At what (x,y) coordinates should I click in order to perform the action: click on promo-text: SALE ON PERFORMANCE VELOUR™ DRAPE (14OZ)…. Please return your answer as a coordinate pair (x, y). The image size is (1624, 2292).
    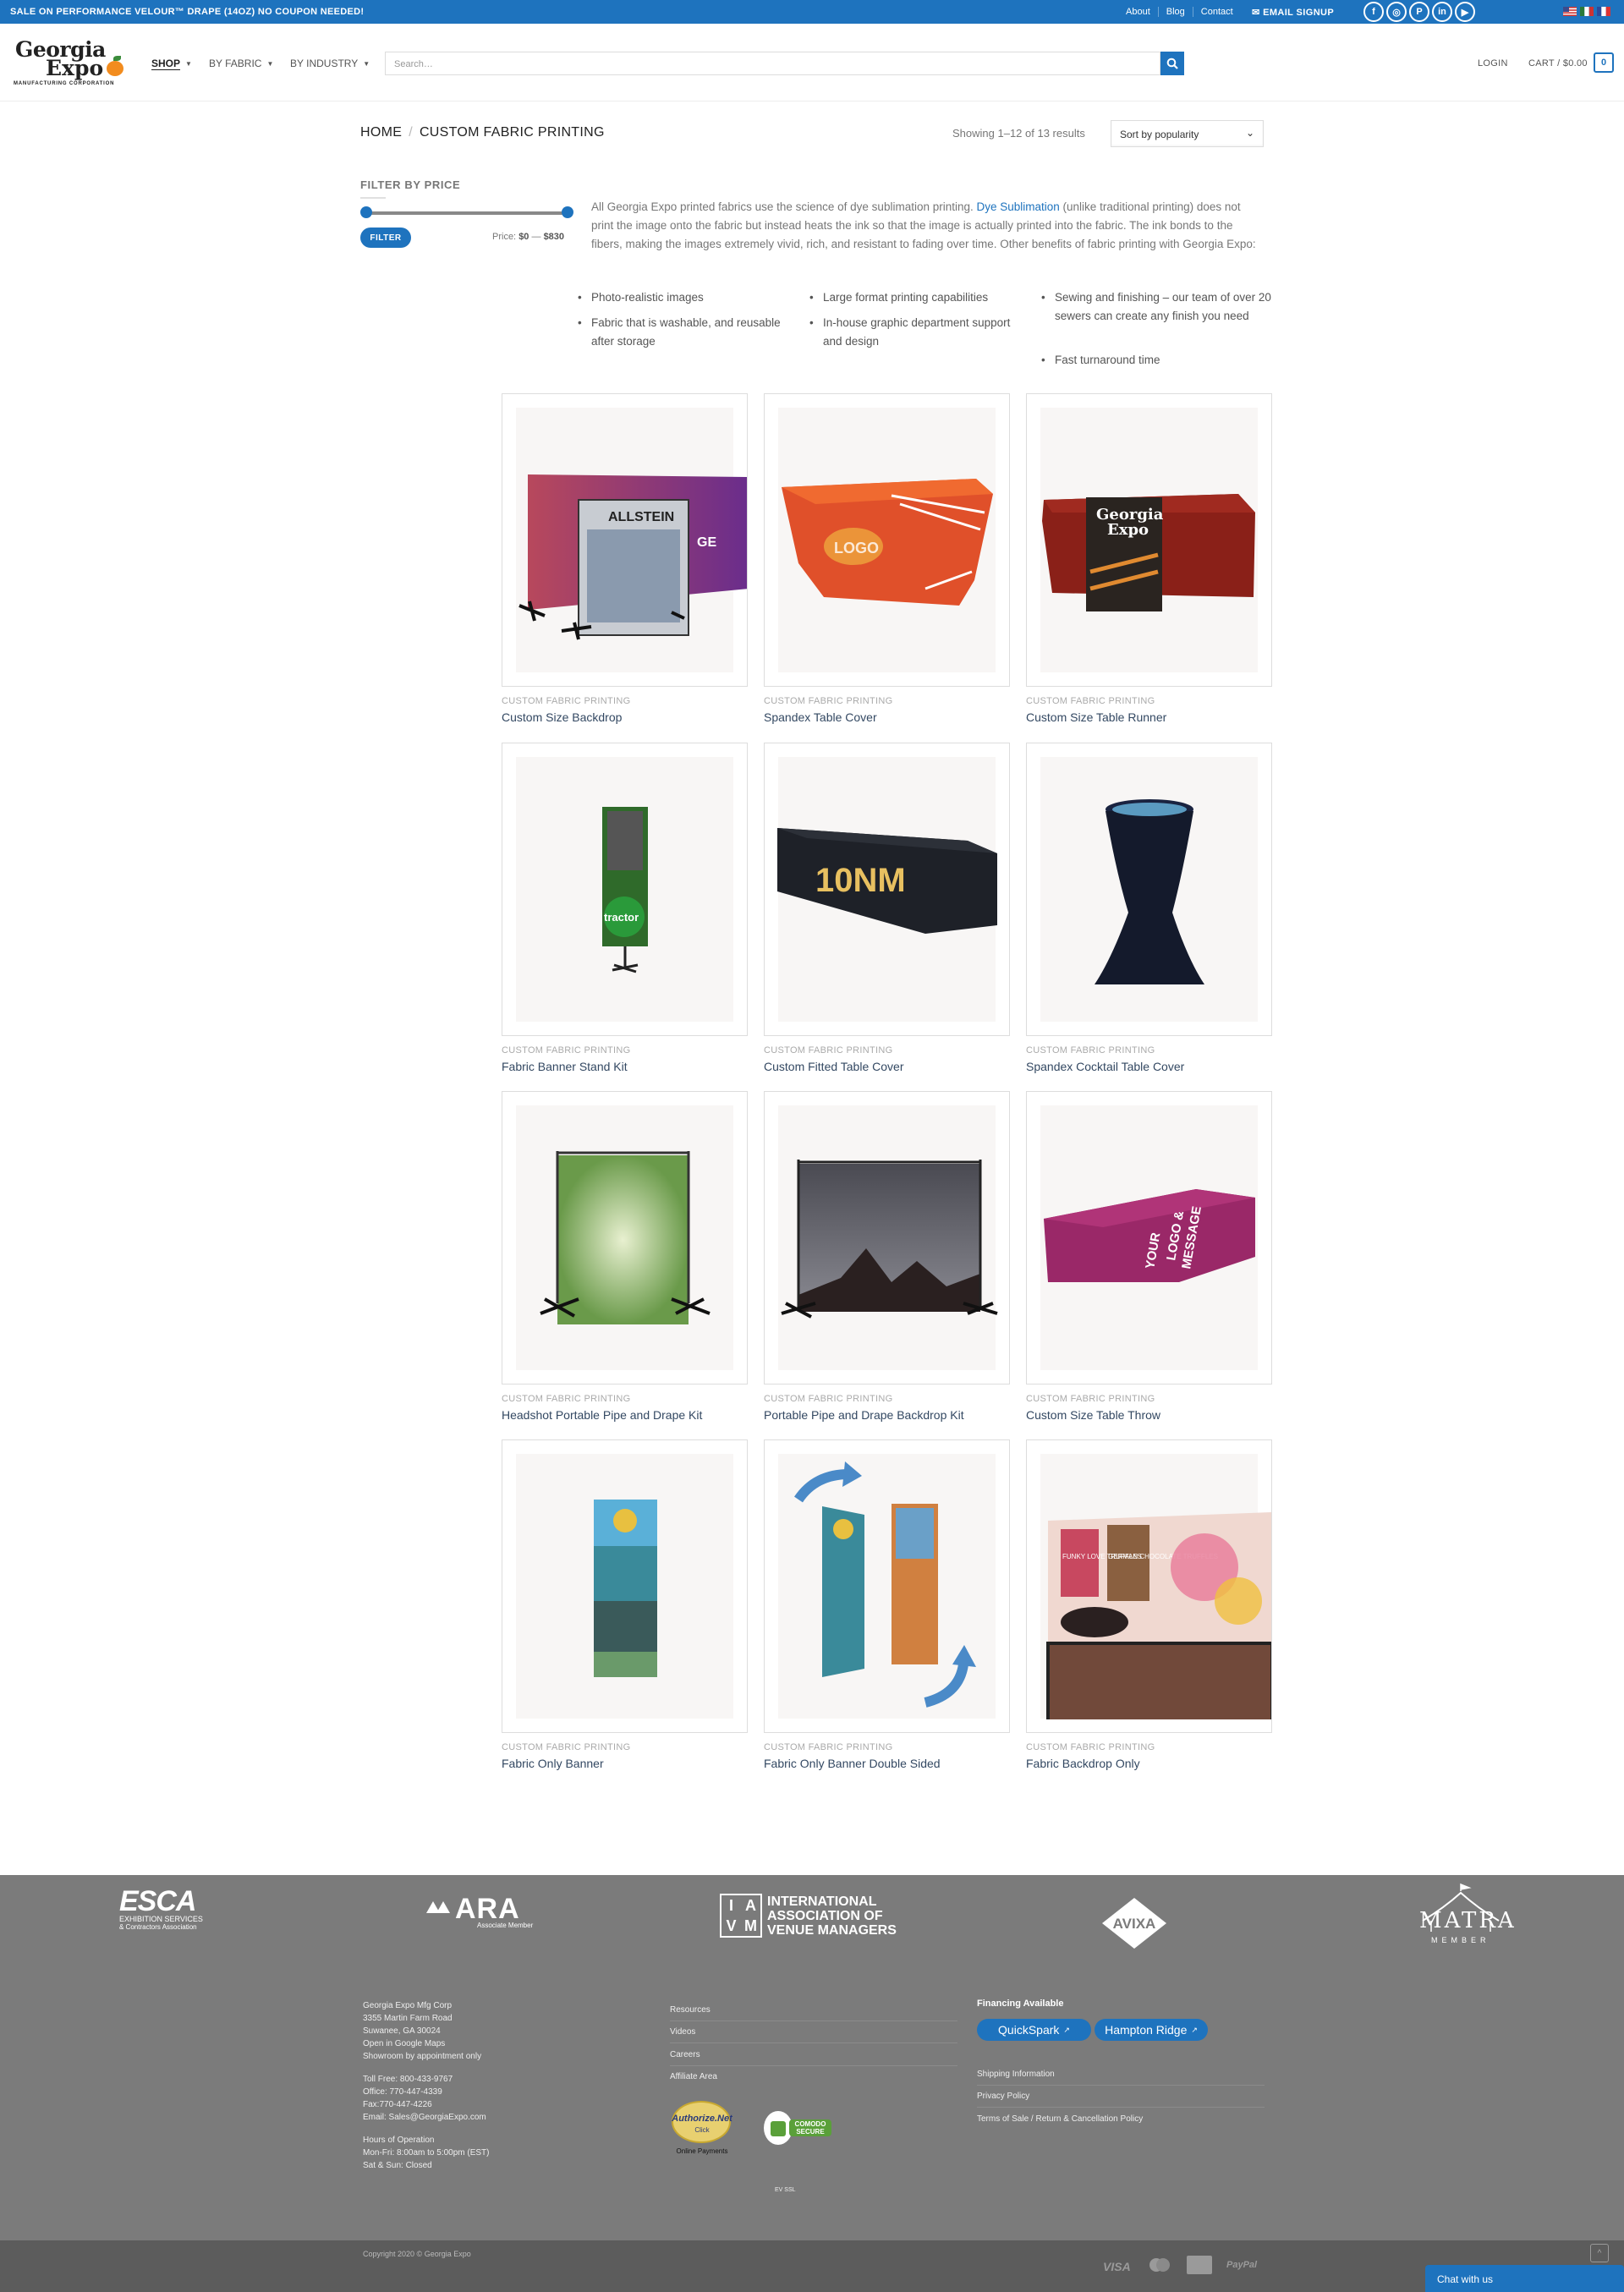
    Looking at the image, I should click on (187, 12).